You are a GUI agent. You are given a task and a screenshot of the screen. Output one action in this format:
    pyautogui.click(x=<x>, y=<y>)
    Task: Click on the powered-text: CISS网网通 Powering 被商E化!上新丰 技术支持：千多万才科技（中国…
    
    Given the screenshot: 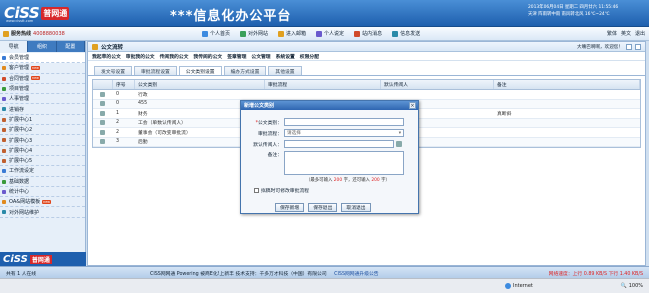 What is the action you would take?
    pyautogui.click(x=238, y=274)
    